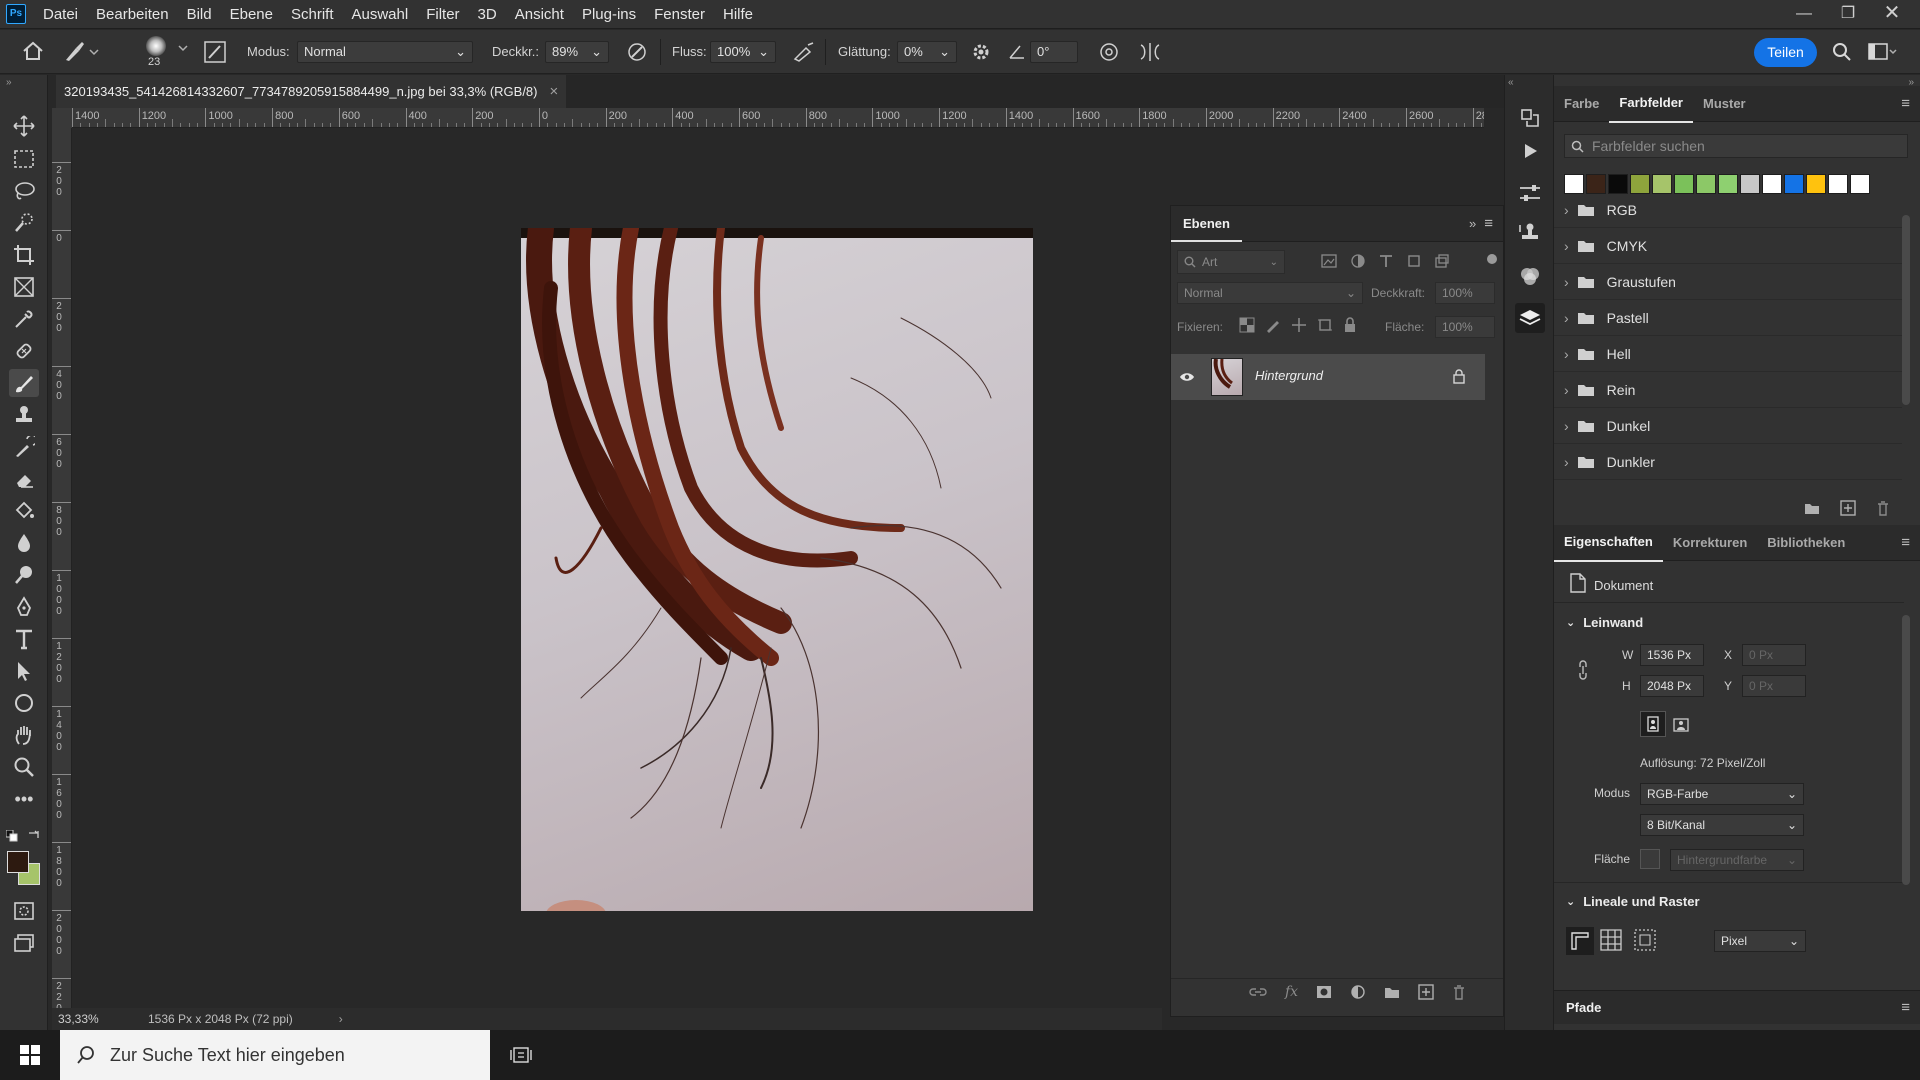 The image size is (1920, 1080). Describe the element at coordinates (1270, 293) in the screenshot. I see `blend-mode-dropdown: Normal ⌄` at that location.